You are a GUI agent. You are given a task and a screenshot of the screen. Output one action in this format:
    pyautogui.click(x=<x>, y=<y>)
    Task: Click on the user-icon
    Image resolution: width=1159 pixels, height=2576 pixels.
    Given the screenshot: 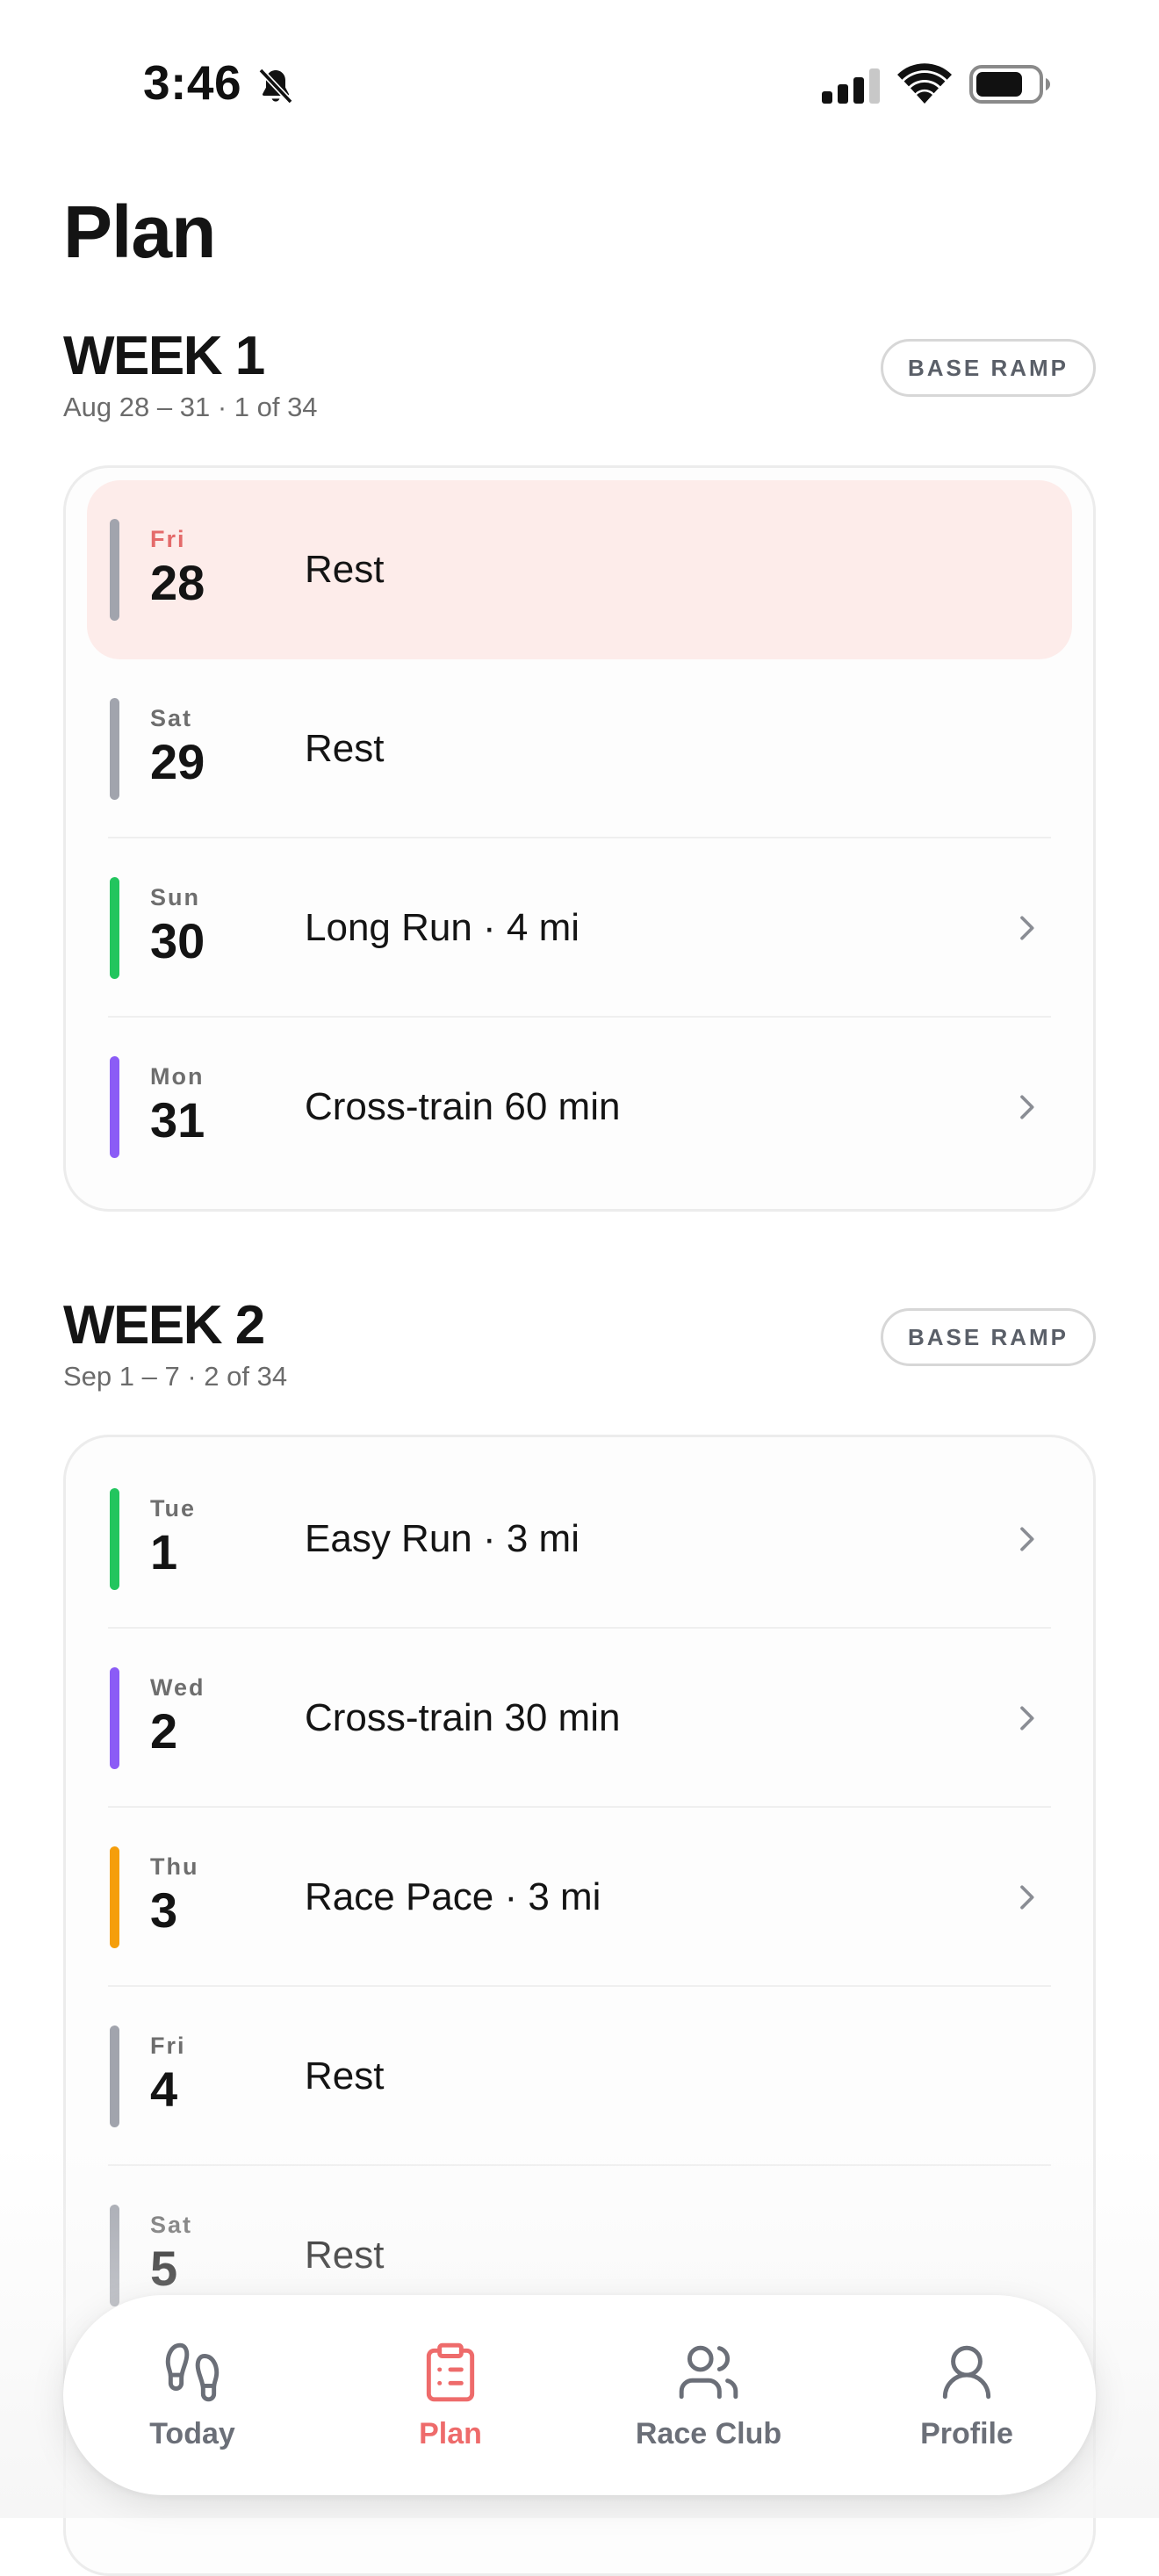 What is the action you would take?
    pyautogui.click(x=966, y=2372)
    